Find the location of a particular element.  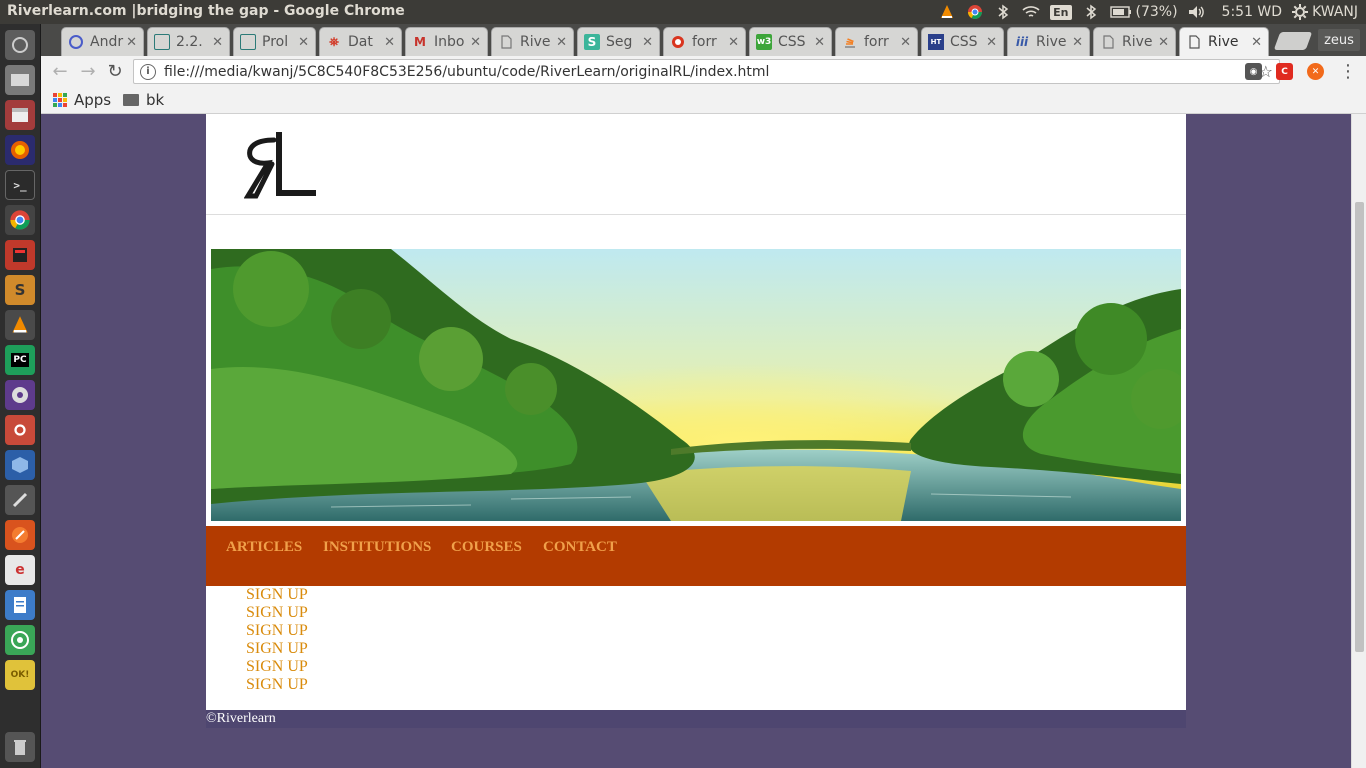

chrome-launcher-icon is located at coordinates (20, 220).